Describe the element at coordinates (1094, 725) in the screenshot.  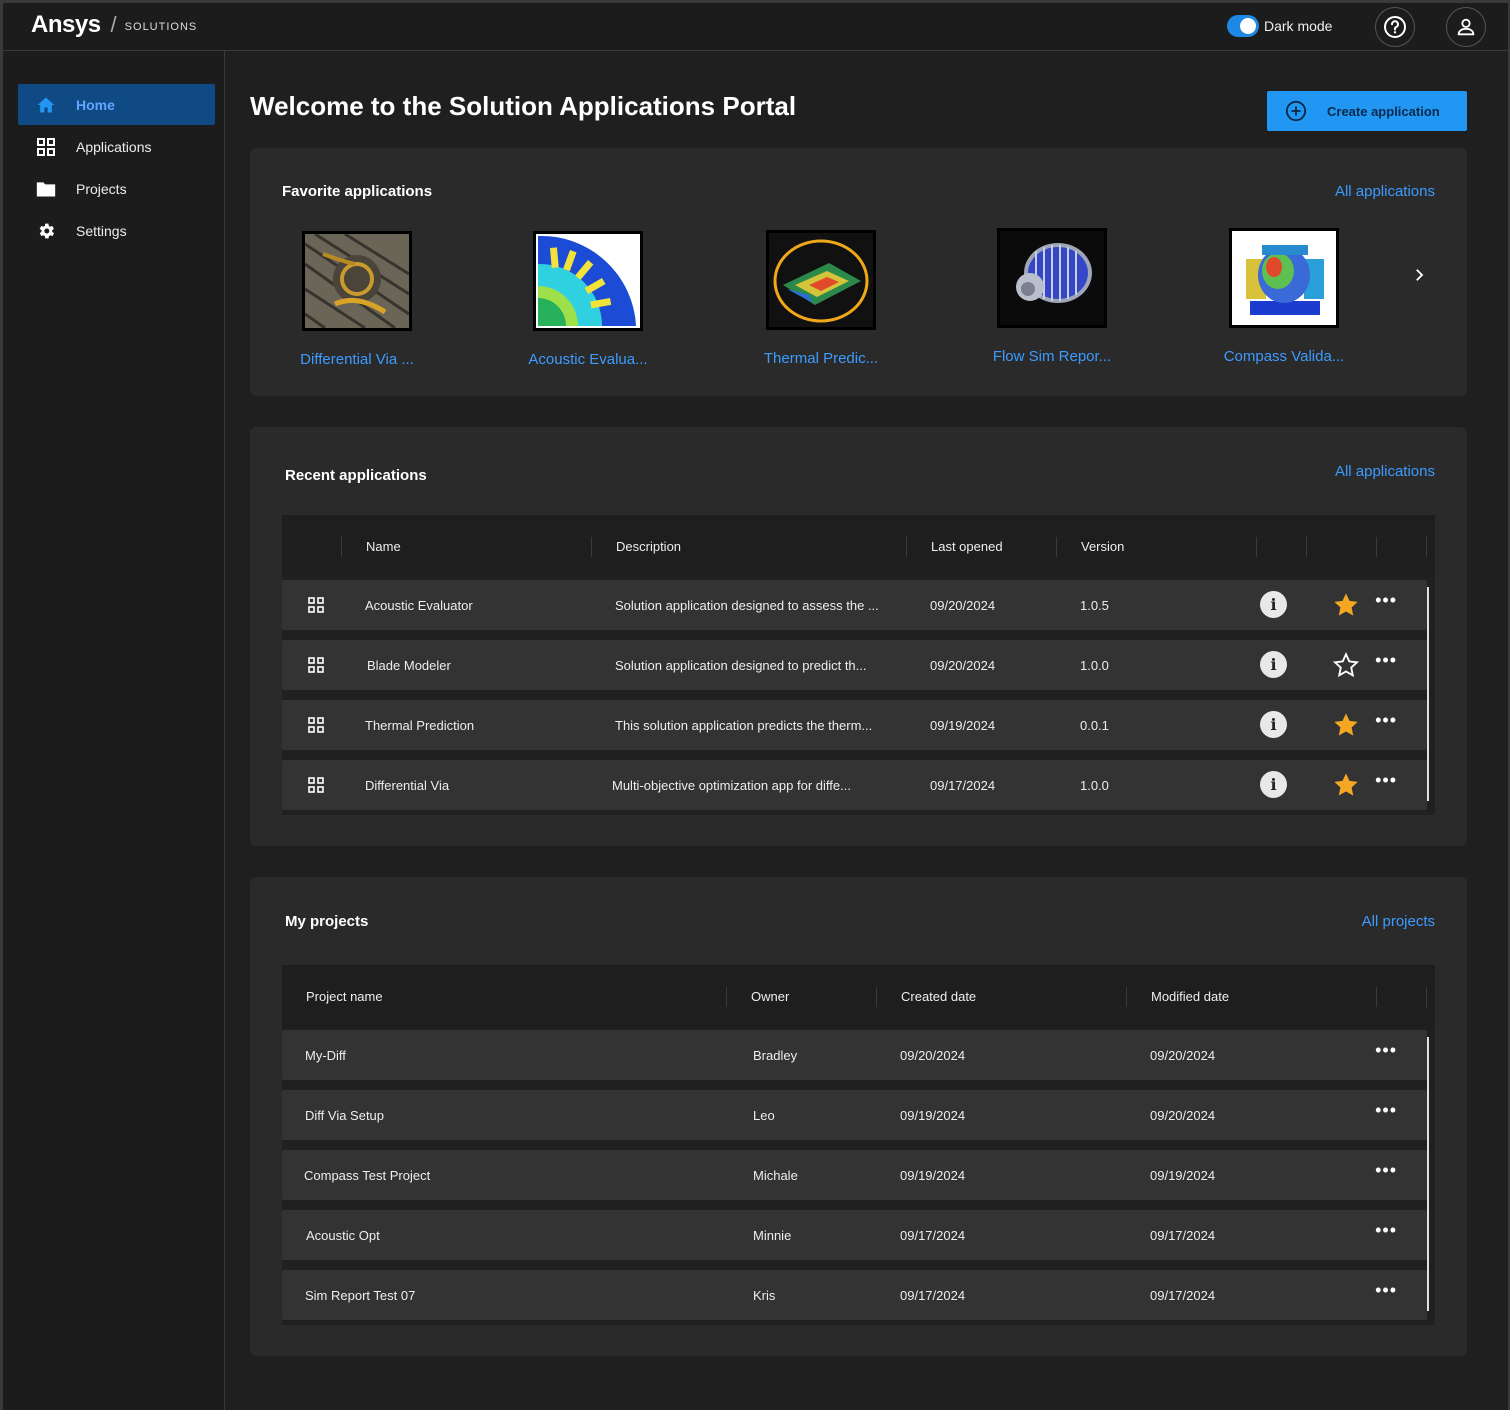
I see `app-version: 0.0.1` at that location.